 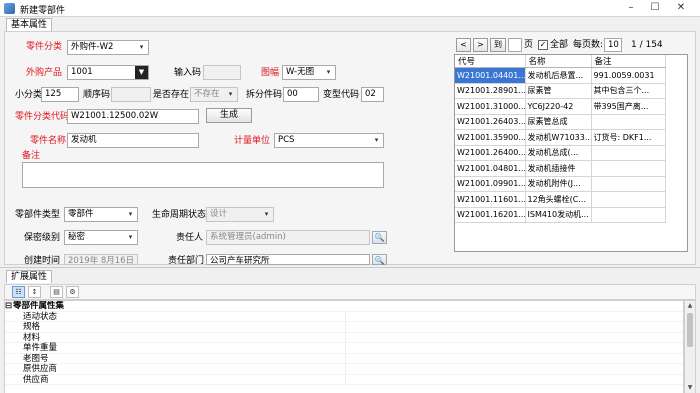 I want to click on remark-textarea, so click(x=203, y=175).